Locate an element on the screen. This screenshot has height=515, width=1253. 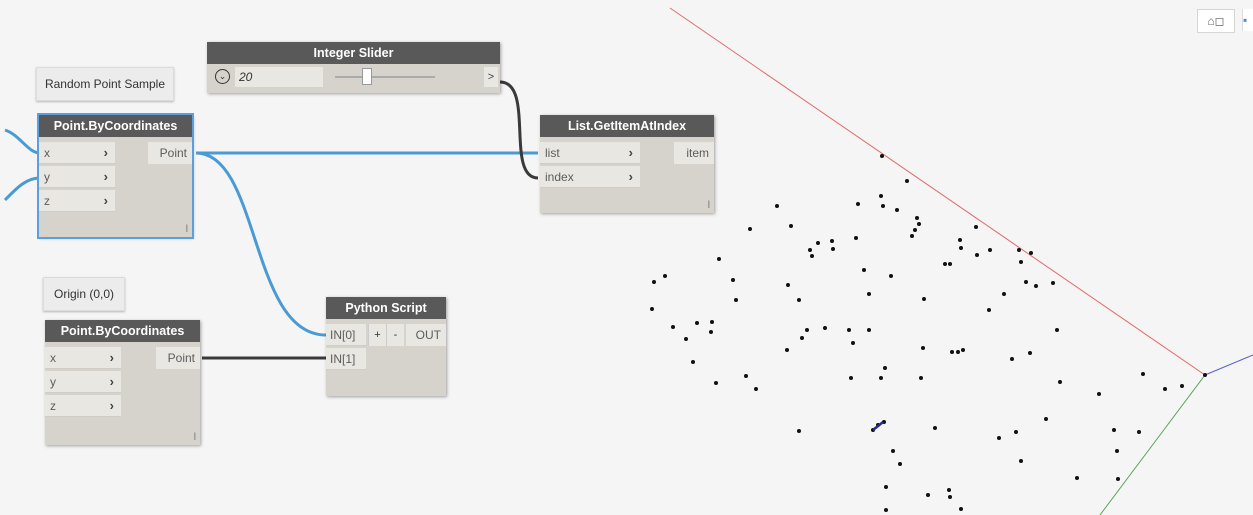
input-port-in0: IN[0] is located at coordinates (346, 335).